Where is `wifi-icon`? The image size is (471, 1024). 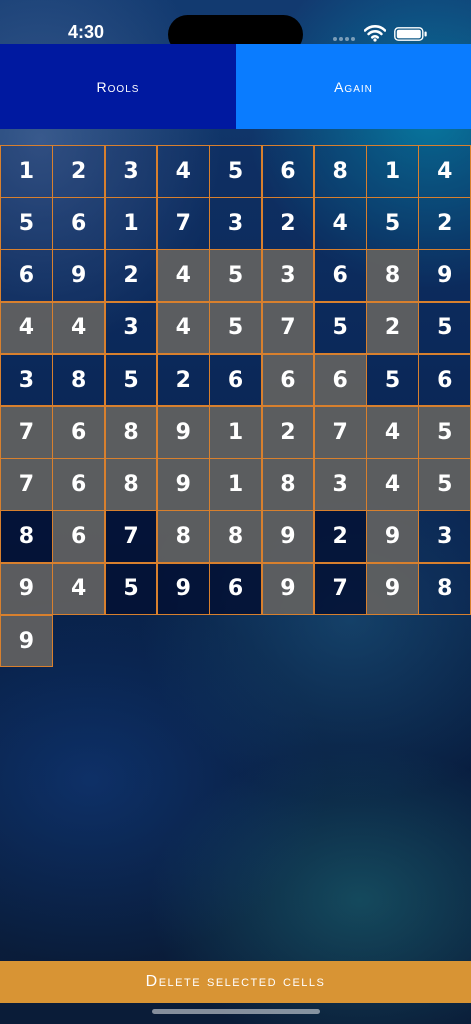
wifi-icon is located at coordinates (375, 33).